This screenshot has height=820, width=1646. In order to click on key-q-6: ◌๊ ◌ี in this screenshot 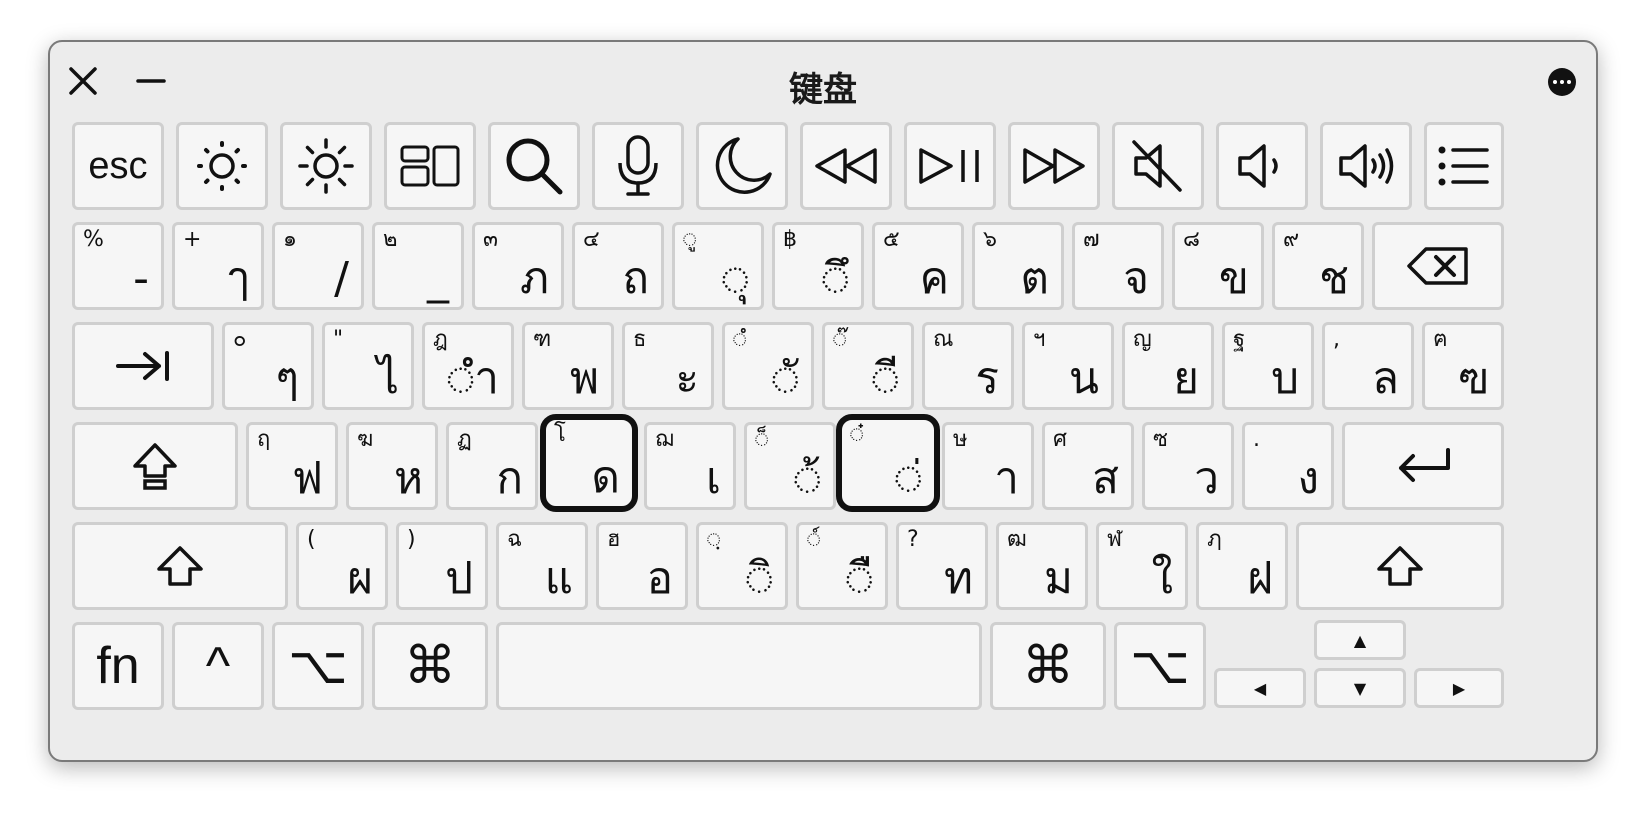, I will do `click(868, 366)`.